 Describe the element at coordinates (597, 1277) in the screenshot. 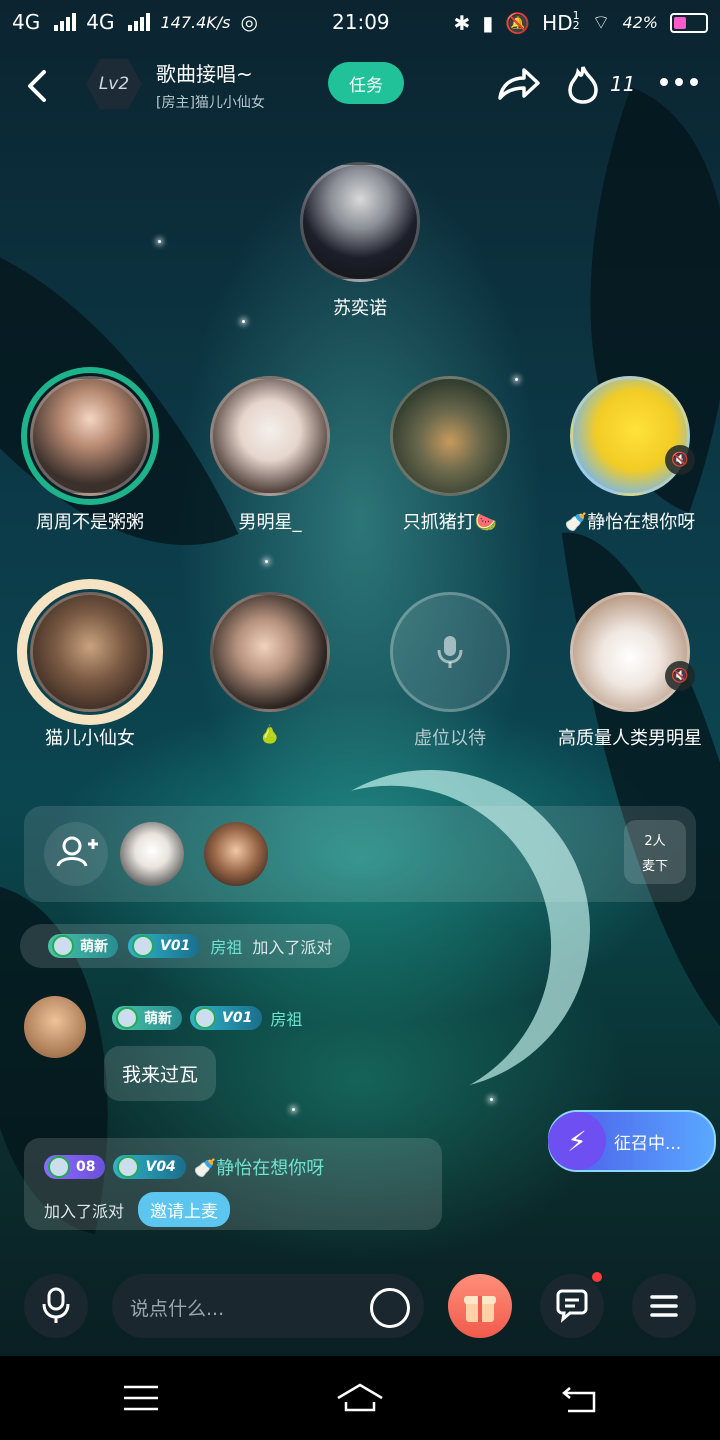

I see `notification-dot` at that location.